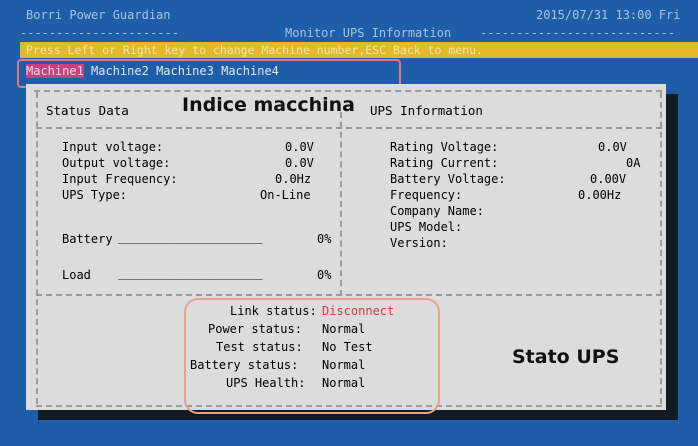 This screenshot has width=698, height=446. I want to click on status-data-title: Status Data, so click(87, 110).